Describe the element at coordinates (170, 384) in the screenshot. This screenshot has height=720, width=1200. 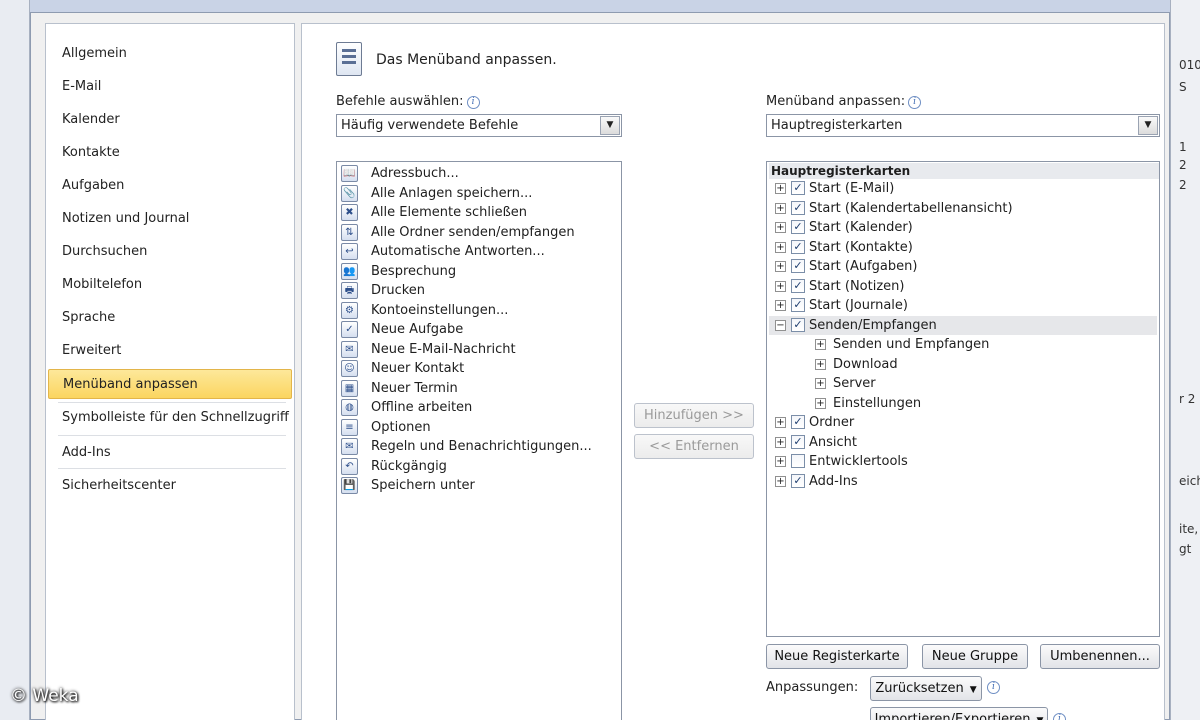
I see `nav-item: Menüband anpassen` at that location.